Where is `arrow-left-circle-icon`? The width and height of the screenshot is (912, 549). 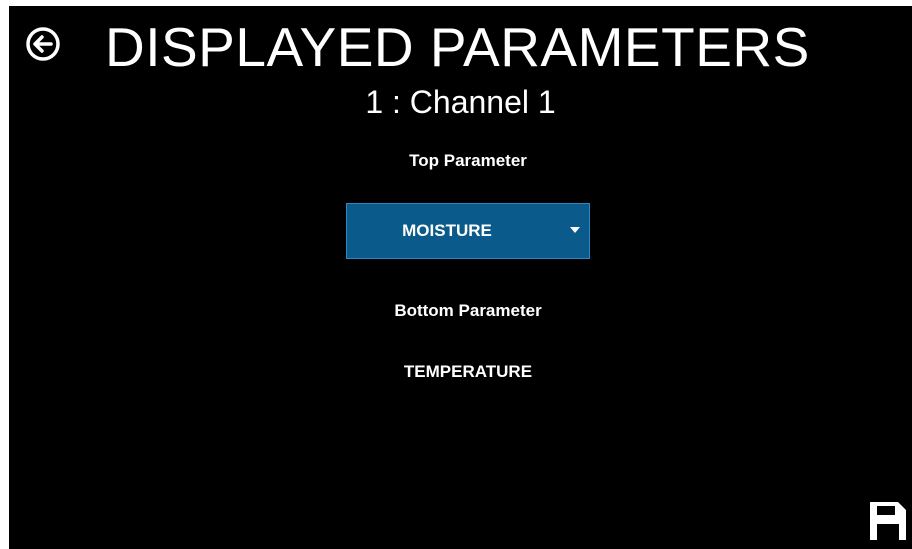
arrow-left-circle-icon is located at coordinates (43, 44).